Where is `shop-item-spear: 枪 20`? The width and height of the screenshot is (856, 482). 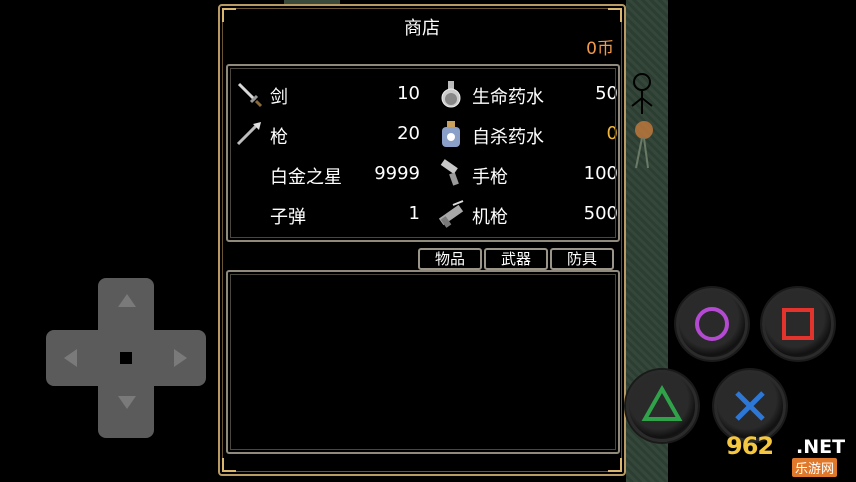
shop-item-spear: 枪 20 is located at coordinates (327, 134).